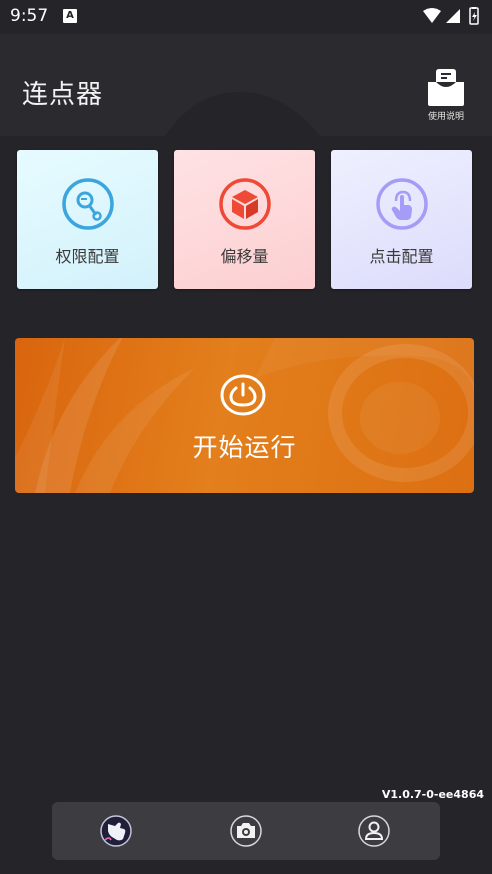 The image size is (492, 874). I want to click on cube-icon, so click(245, 204).